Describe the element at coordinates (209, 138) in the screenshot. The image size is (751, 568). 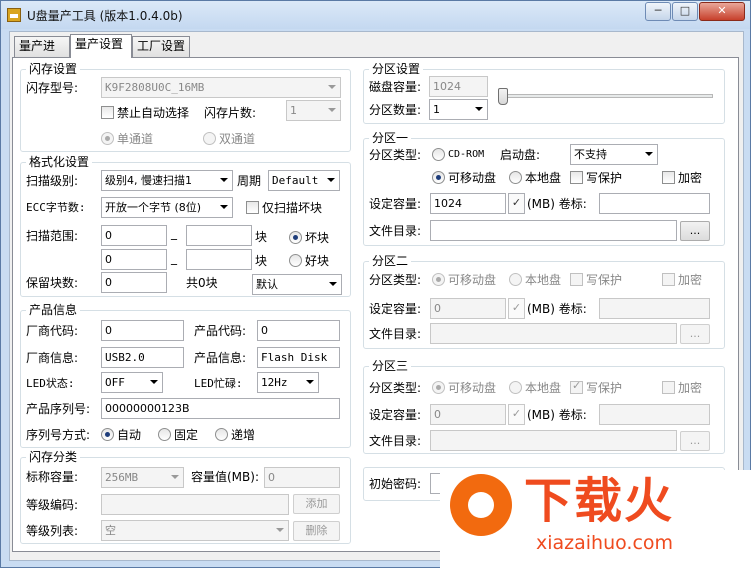
I see `dual-channel-radio` at that location.